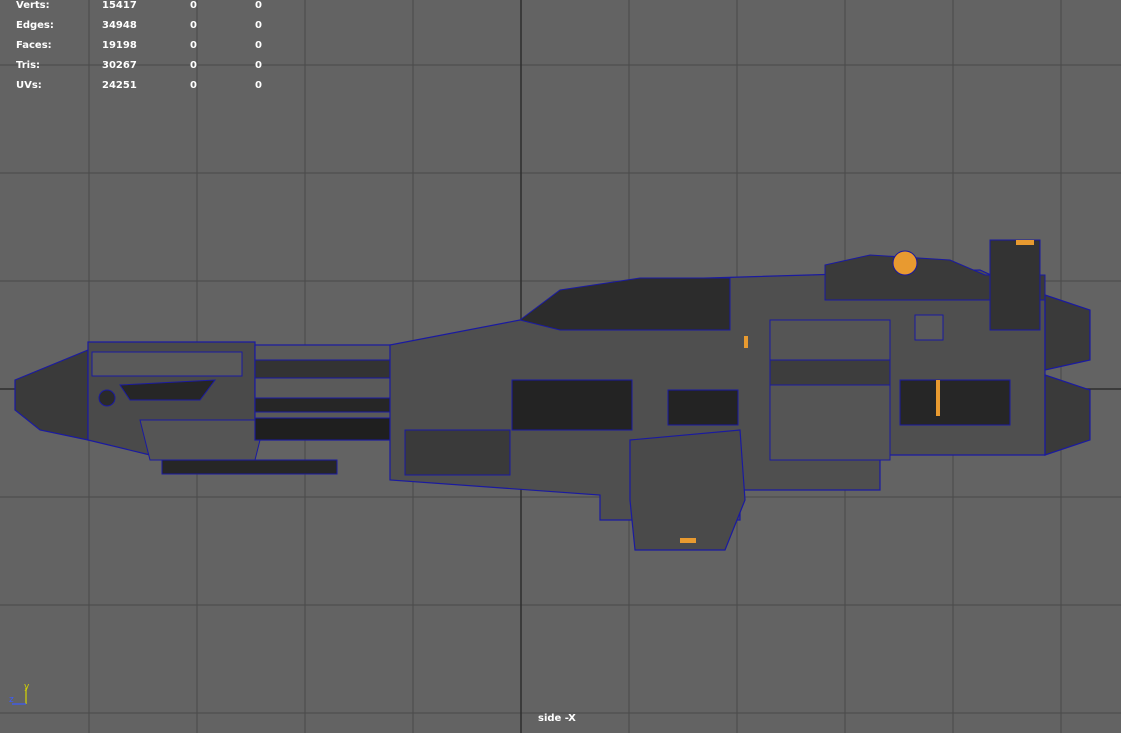  What do you see at coordinates (202, 440) in the screenshot?
I see `hull-front-lower` at bounding box center [202, 440].